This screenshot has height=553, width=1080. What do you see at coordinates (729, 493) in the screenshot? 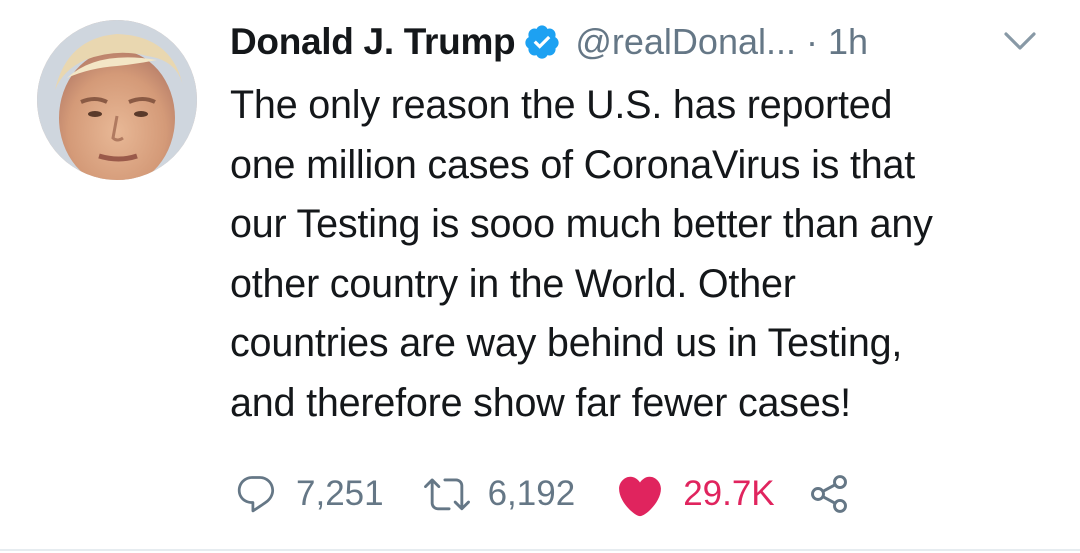
I see `like-count: 29.7K` at bounding box center [729, 493].